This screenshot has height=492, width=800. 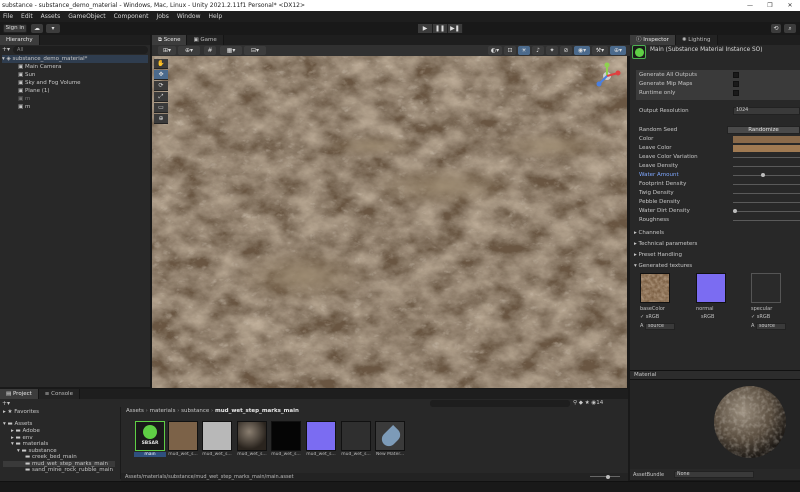 I want to click on orientation-gizmo-icon, so click(x=607, y=76).